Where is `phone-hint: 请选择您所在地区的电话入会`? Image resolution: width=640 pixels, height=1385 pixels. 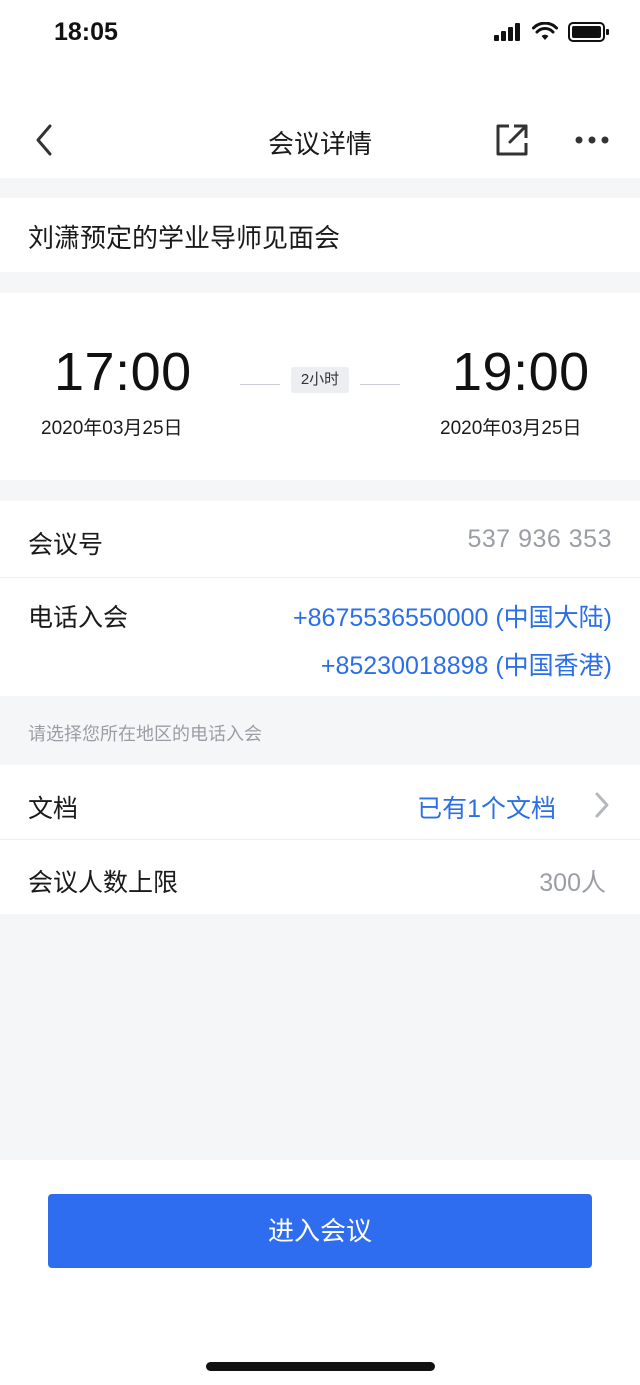 phone-hint: 请选择您所在地区的电话入会 is located at coordinates (145, 734).